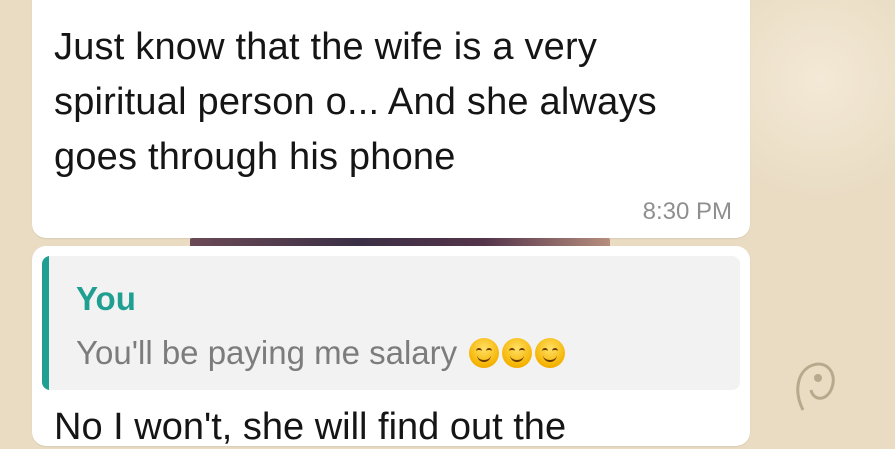 This screenshot has width=895, height=449. I want to click on quote-accent-bar, so click(45, 323).